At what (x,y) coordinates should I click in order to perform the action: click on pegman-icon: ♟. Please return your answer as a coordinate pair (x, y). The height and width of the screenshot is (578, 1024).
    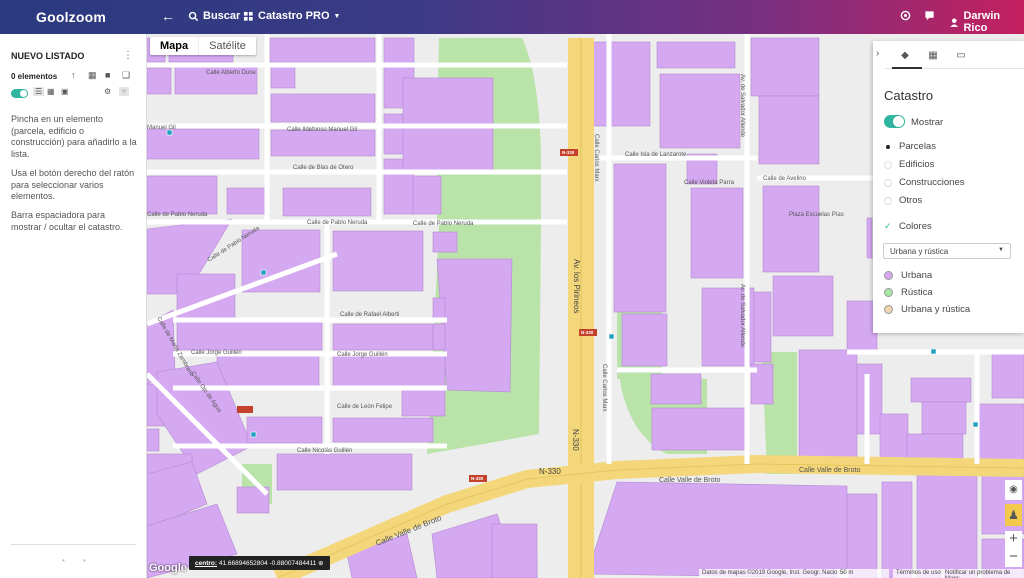
    Looking at the image, I should click on (1013, 515).